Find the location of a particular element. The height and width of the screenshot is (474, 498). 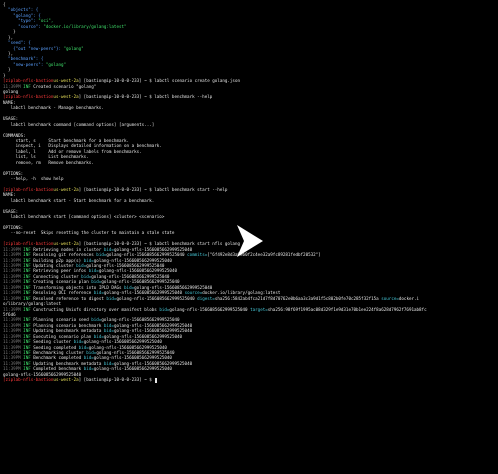

terminal-segment: target= is located at coordinates (259, 309).